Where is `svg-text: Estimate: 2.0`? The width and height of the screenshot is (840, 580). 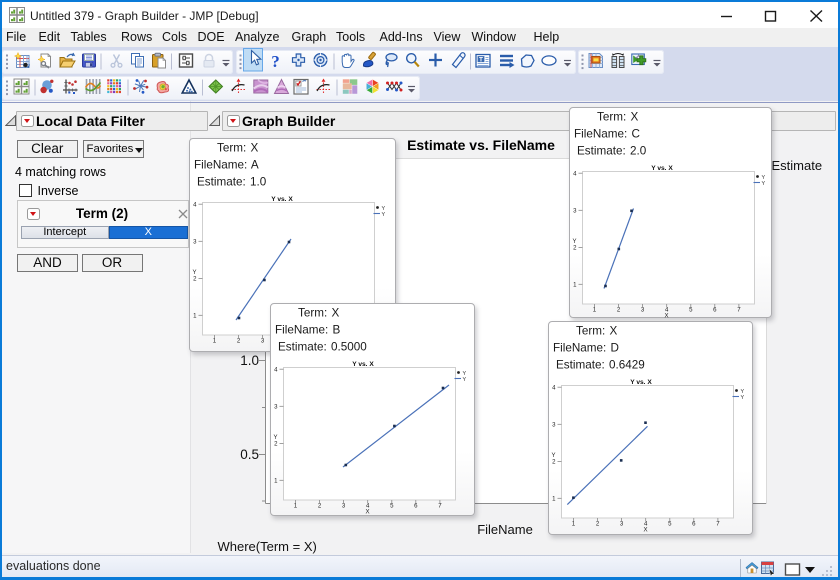
svg-text: Estimate: 2.0 is located at coordinates (612, 151).